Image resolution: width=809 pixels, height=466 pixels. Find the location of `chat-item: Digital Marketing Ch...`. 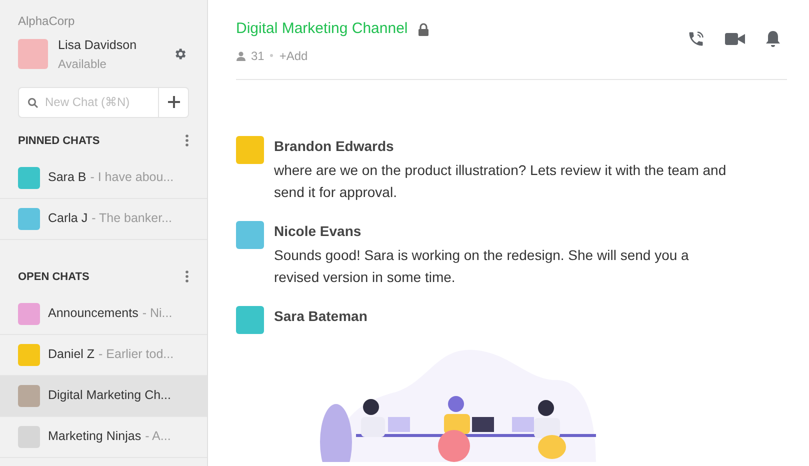

chat-item: Digital Marketing Ch... is located at coordinates (103, 396).